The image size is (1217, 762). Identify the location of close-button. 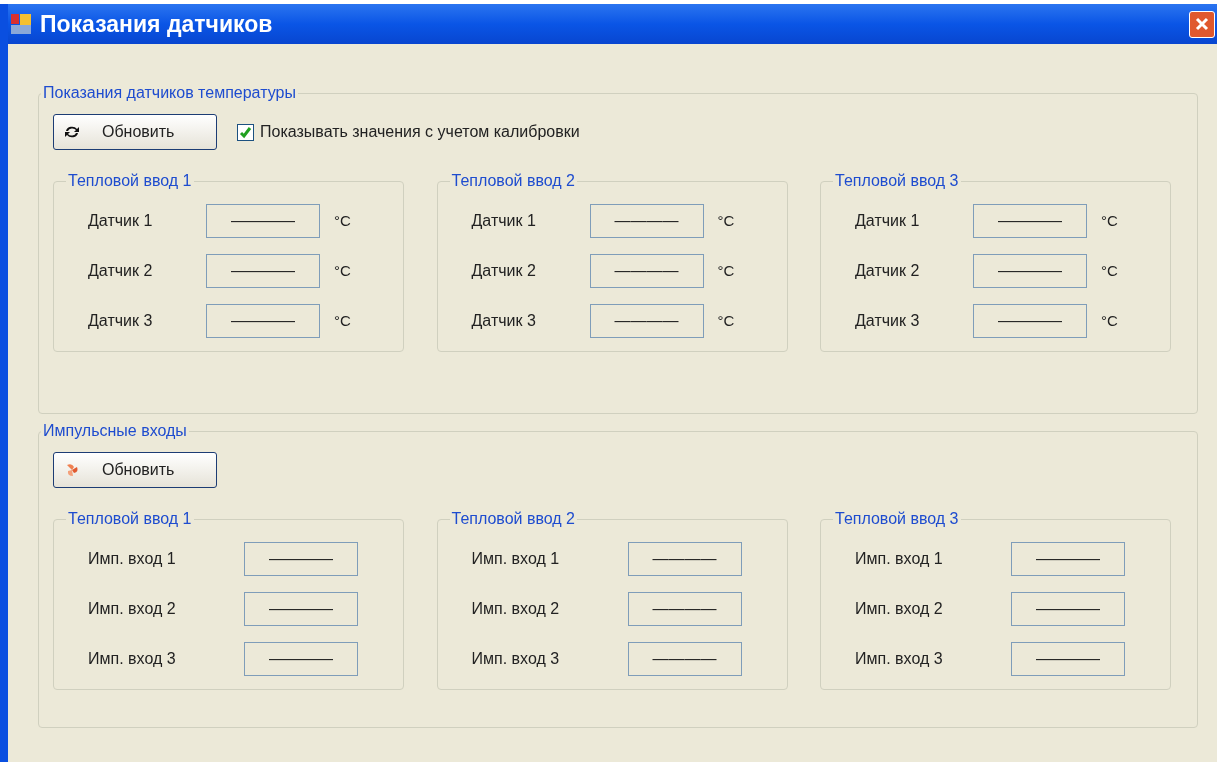
(1202, 24).